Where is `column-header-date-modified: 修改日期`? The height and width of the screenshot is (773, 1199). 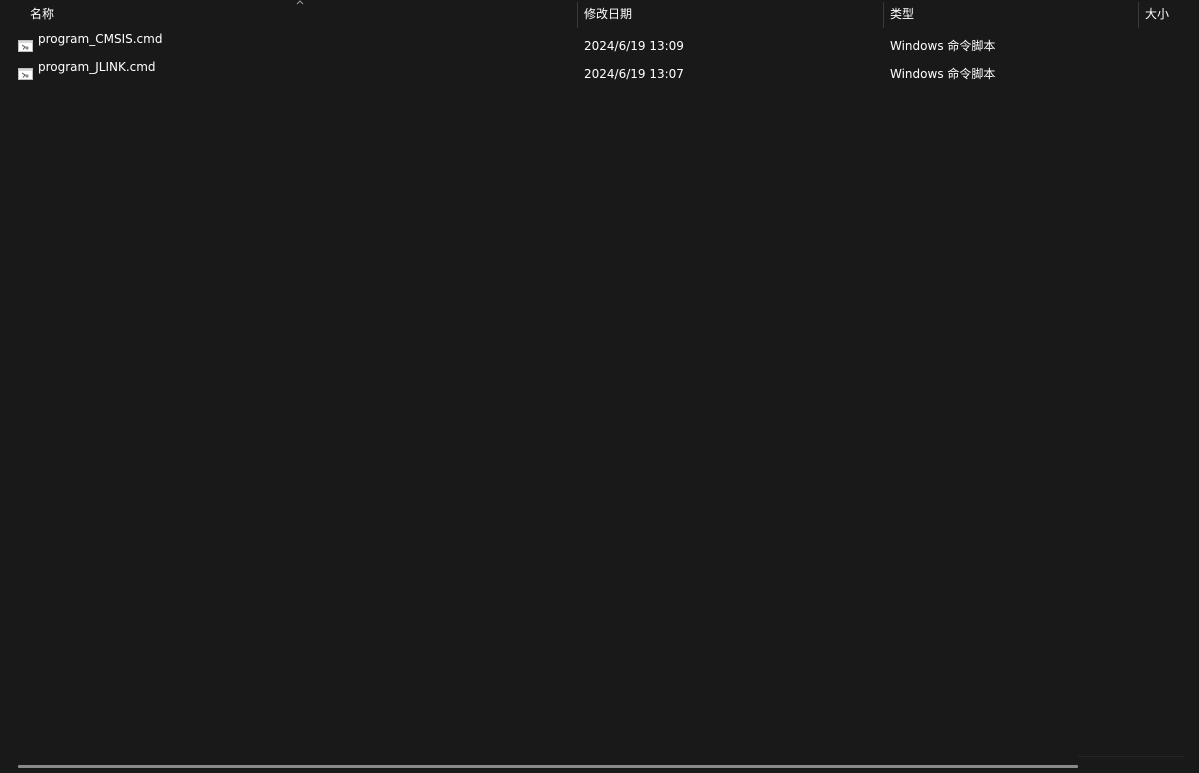
column-header-date-modified: 修改日期 is located at coordinates (730, 14).